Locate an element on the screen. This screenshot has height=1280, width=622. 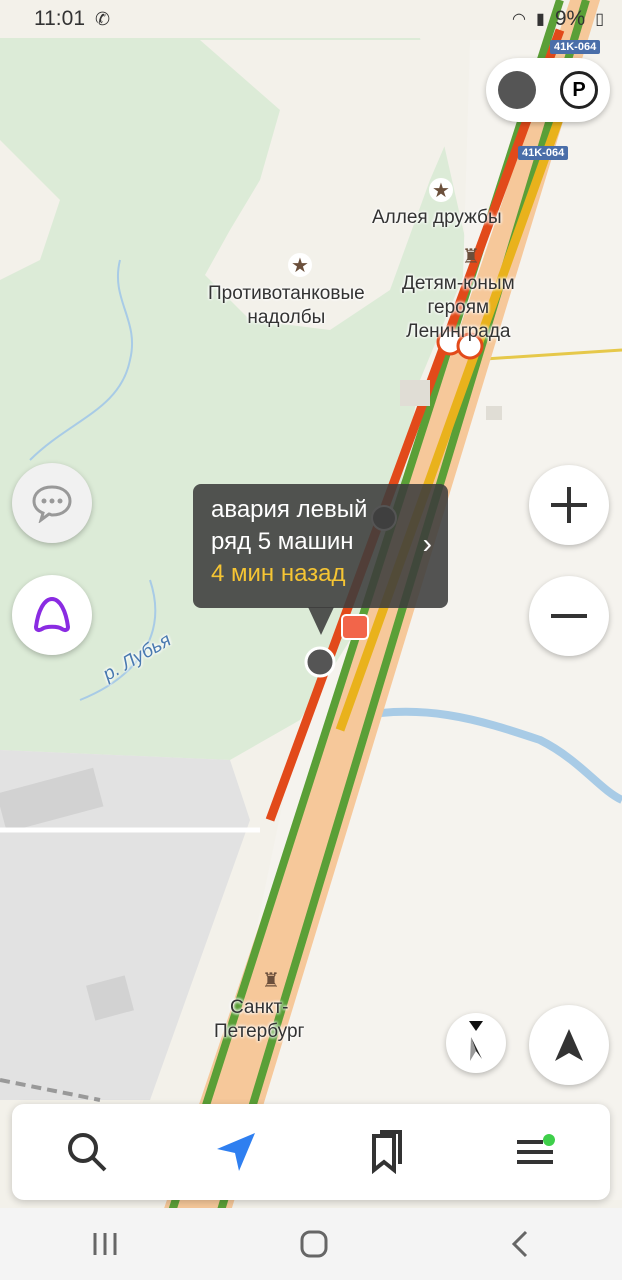
search-icon is located at coordinates (87, 1152).